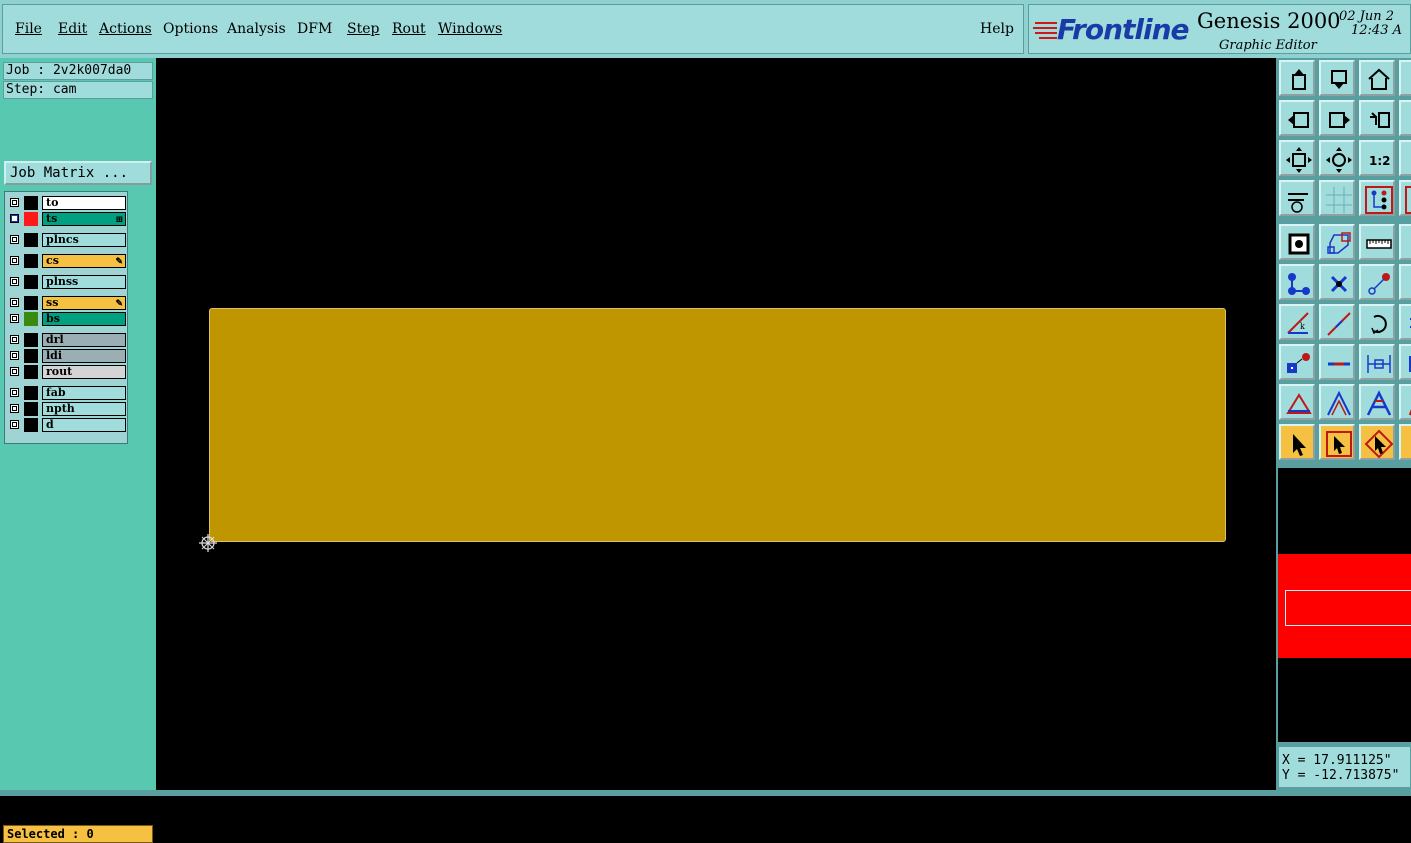 Image resolution: width=1411 pixels, height=843 pixels. Describe the element at coordinates (1348, 608) in the screenshot. I see `overview-view-frame` at that location.